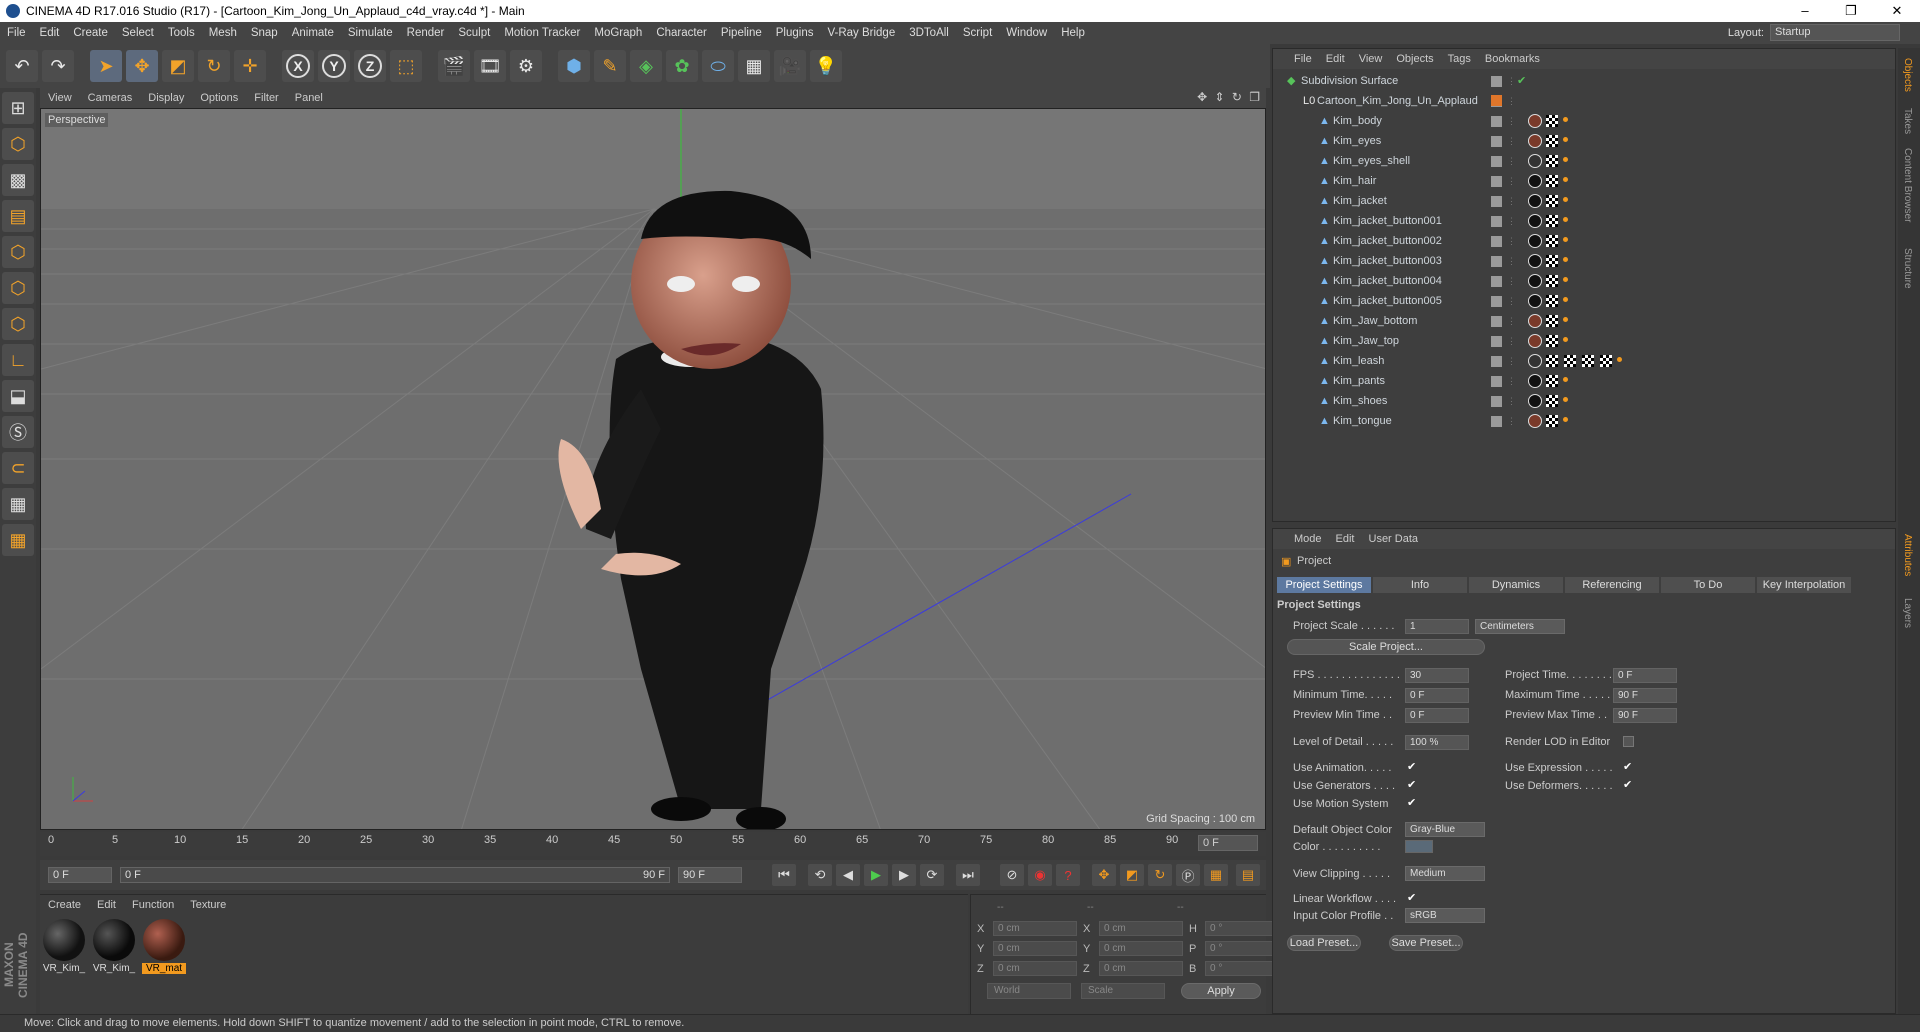 This screenshot has width=1920, height=1032. I want to click on object-row: ▲ Kim_jacket_button005 ⋮, so click(1584, 301).